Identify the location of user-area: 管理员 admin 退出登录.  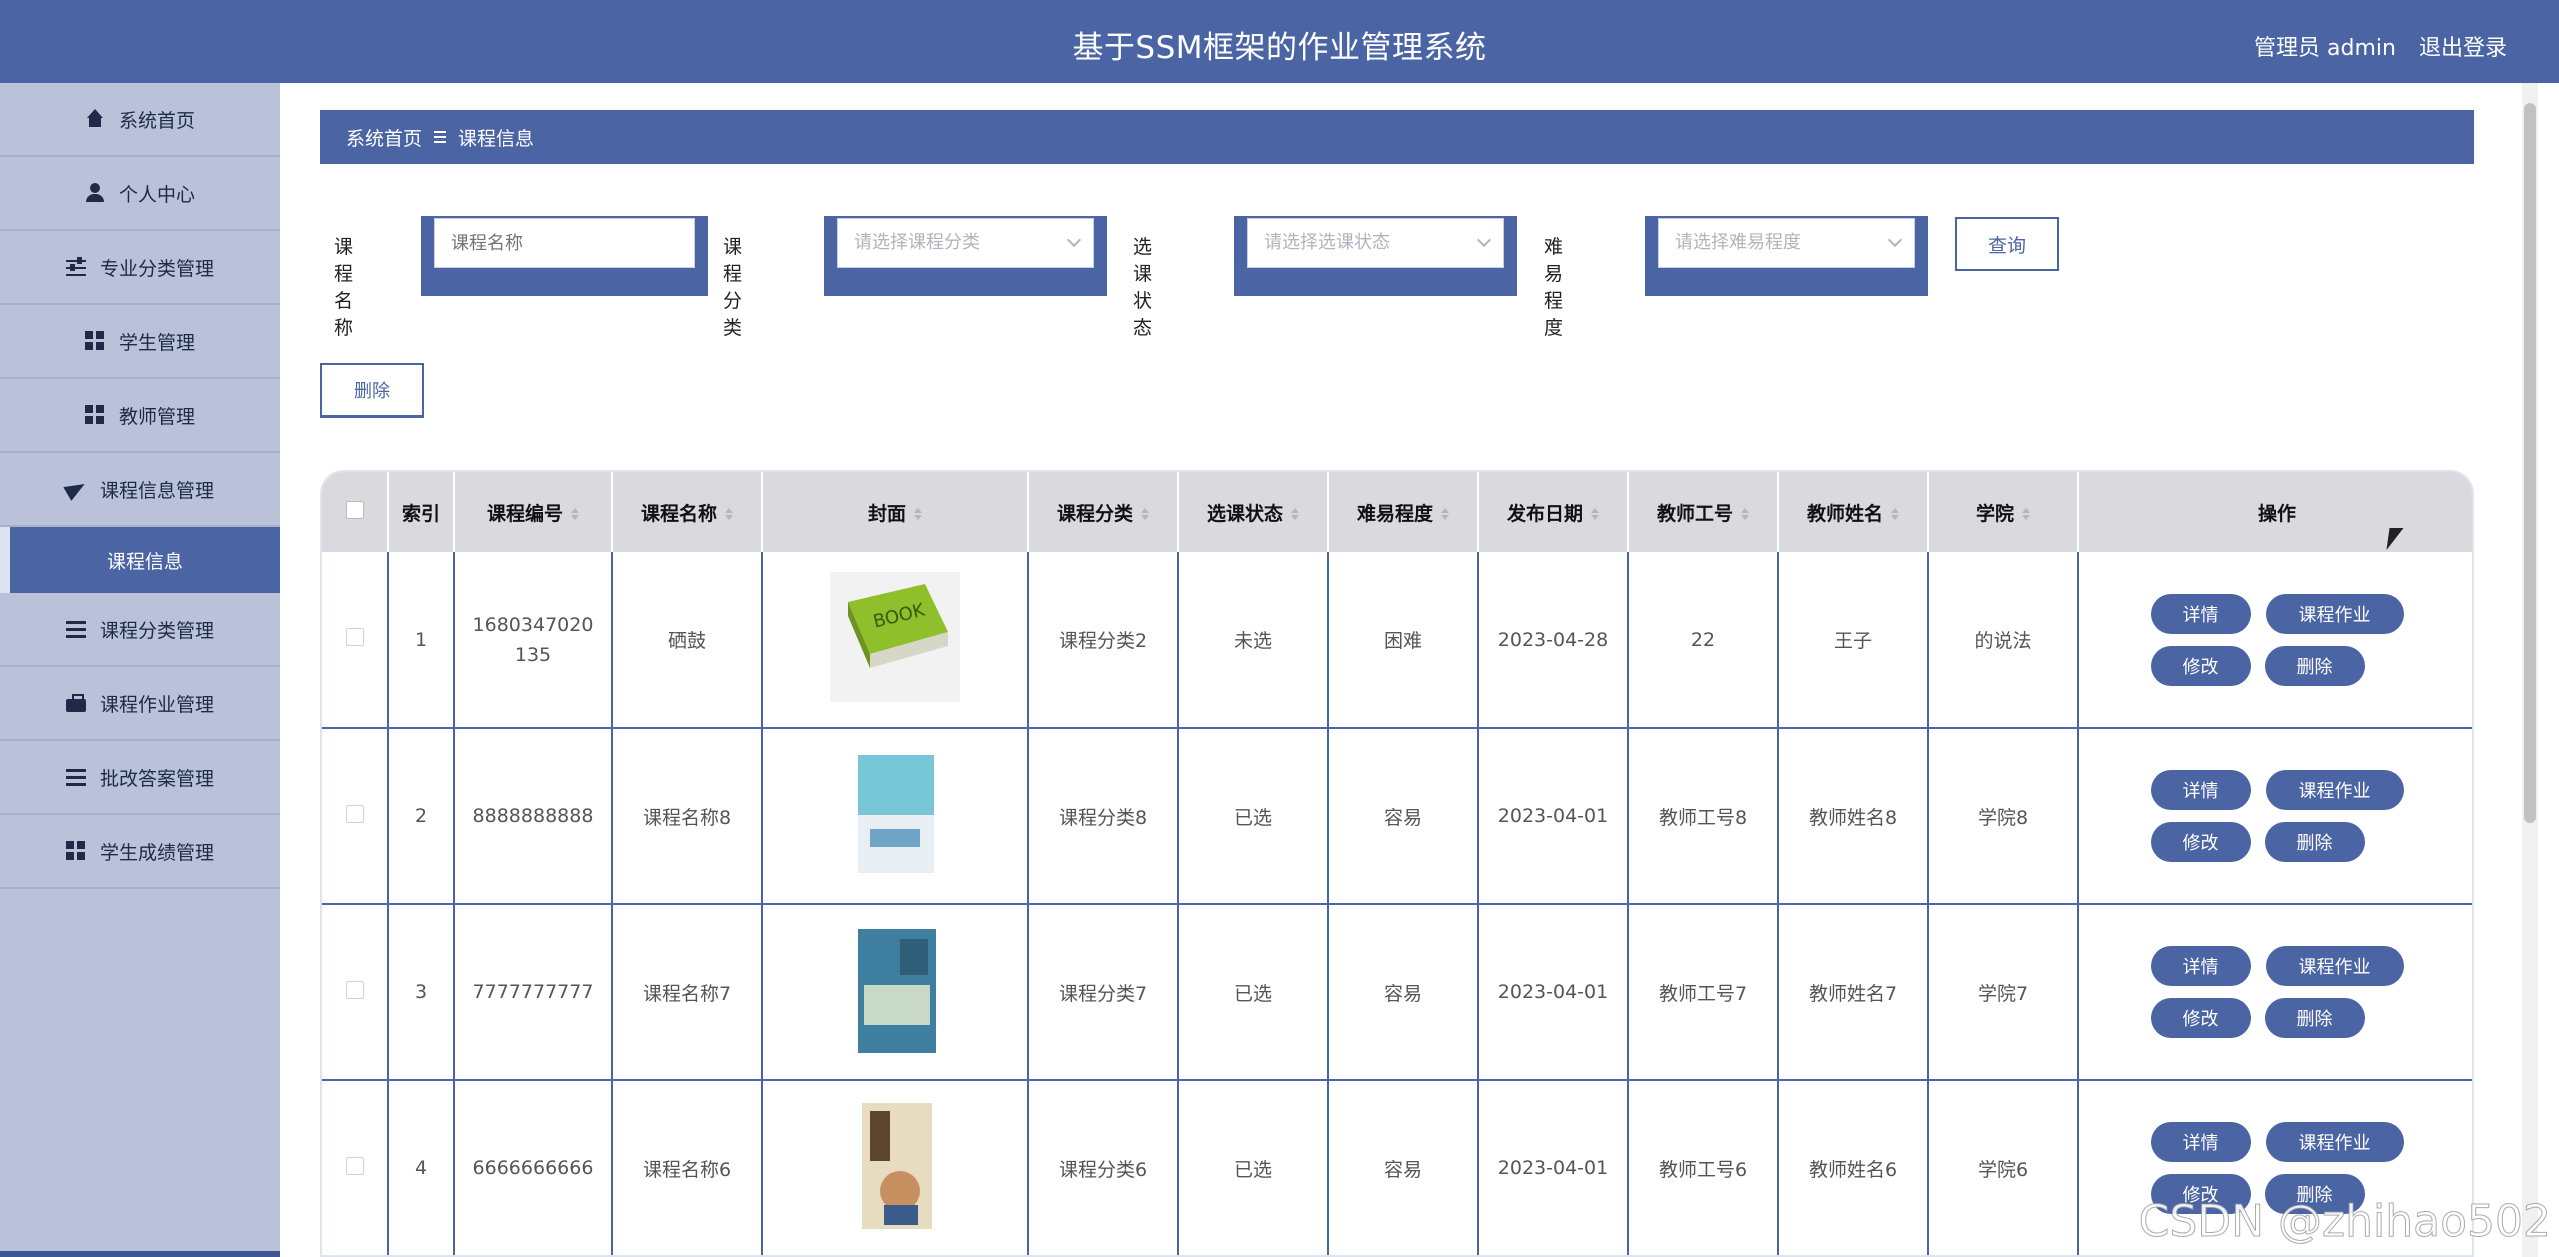
(2372, 46).